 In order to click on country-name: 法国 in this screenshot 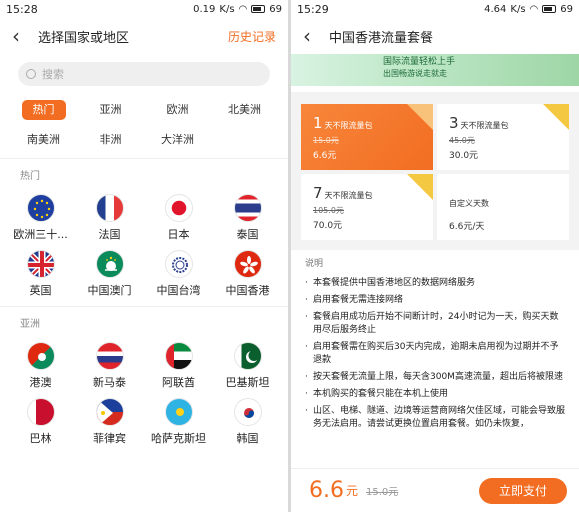, I will do `click(109, 234)`.